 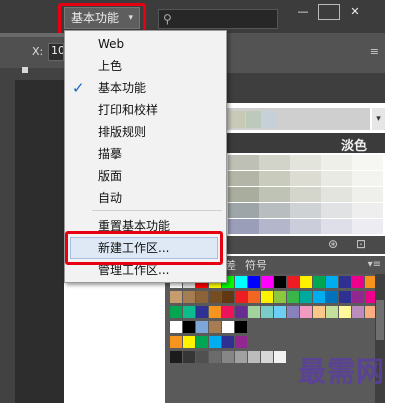 What do you see at coordinates (329, 12) in the screenshot?
I see `maximize-button` at bounding box center [329, 12].